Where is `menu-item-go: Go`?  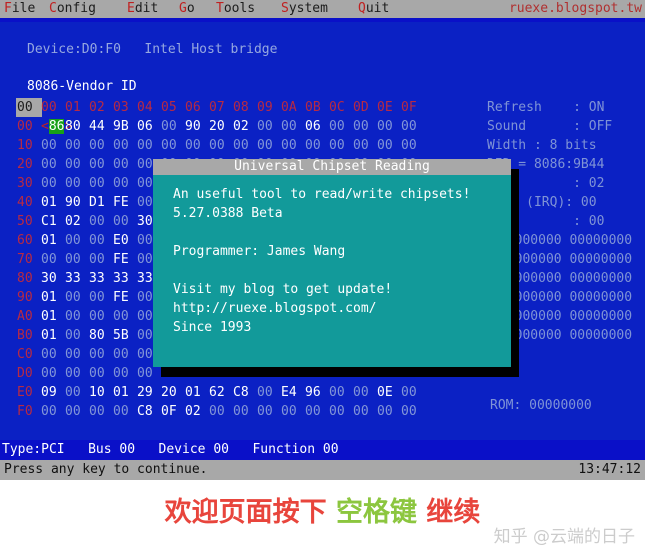 menu-item-go: Go is located at coordinates (187, 9).